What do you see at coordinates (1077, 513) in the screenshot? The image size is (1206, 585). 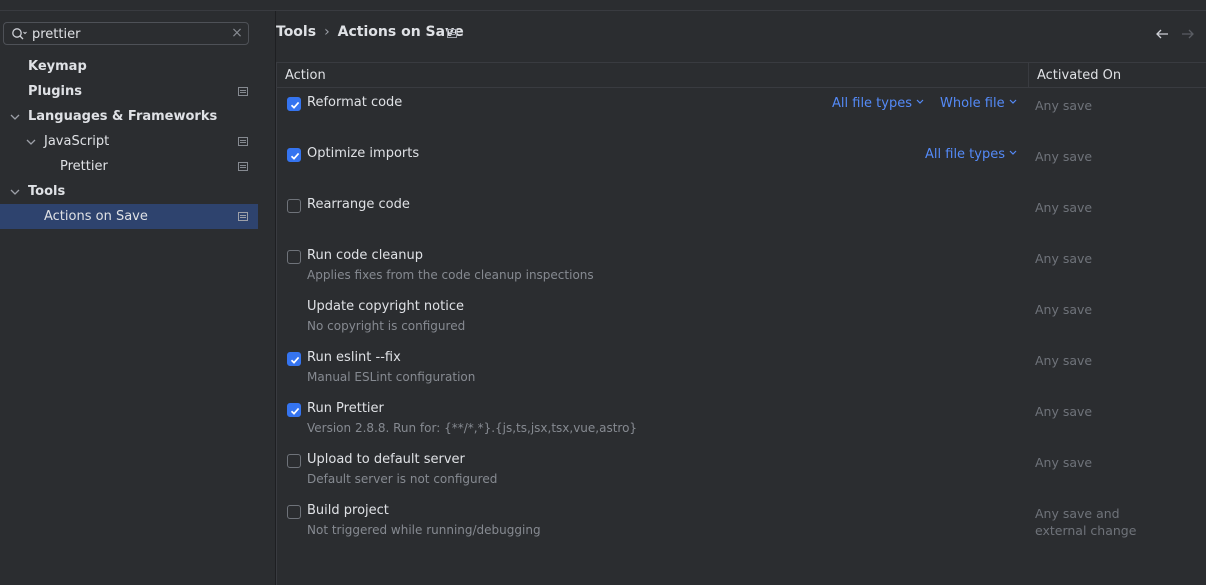 I see `activated-on-line1: Any save and` at bounding box center [1077, 513].